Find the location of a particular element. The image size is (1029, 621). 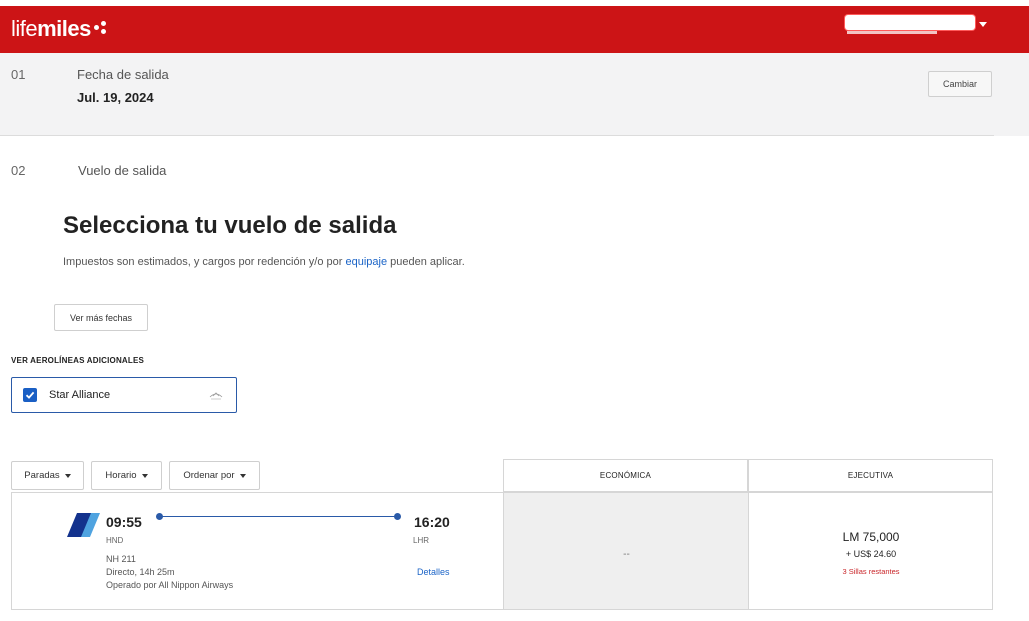

destination-dot is located at coordinates (397, 516).